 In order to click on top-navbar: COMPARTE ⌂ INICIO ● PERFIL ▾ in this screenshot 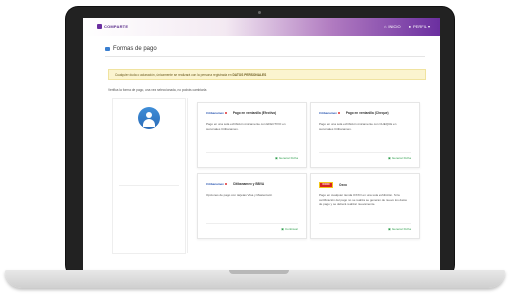, I will do `click(261, 27)`.